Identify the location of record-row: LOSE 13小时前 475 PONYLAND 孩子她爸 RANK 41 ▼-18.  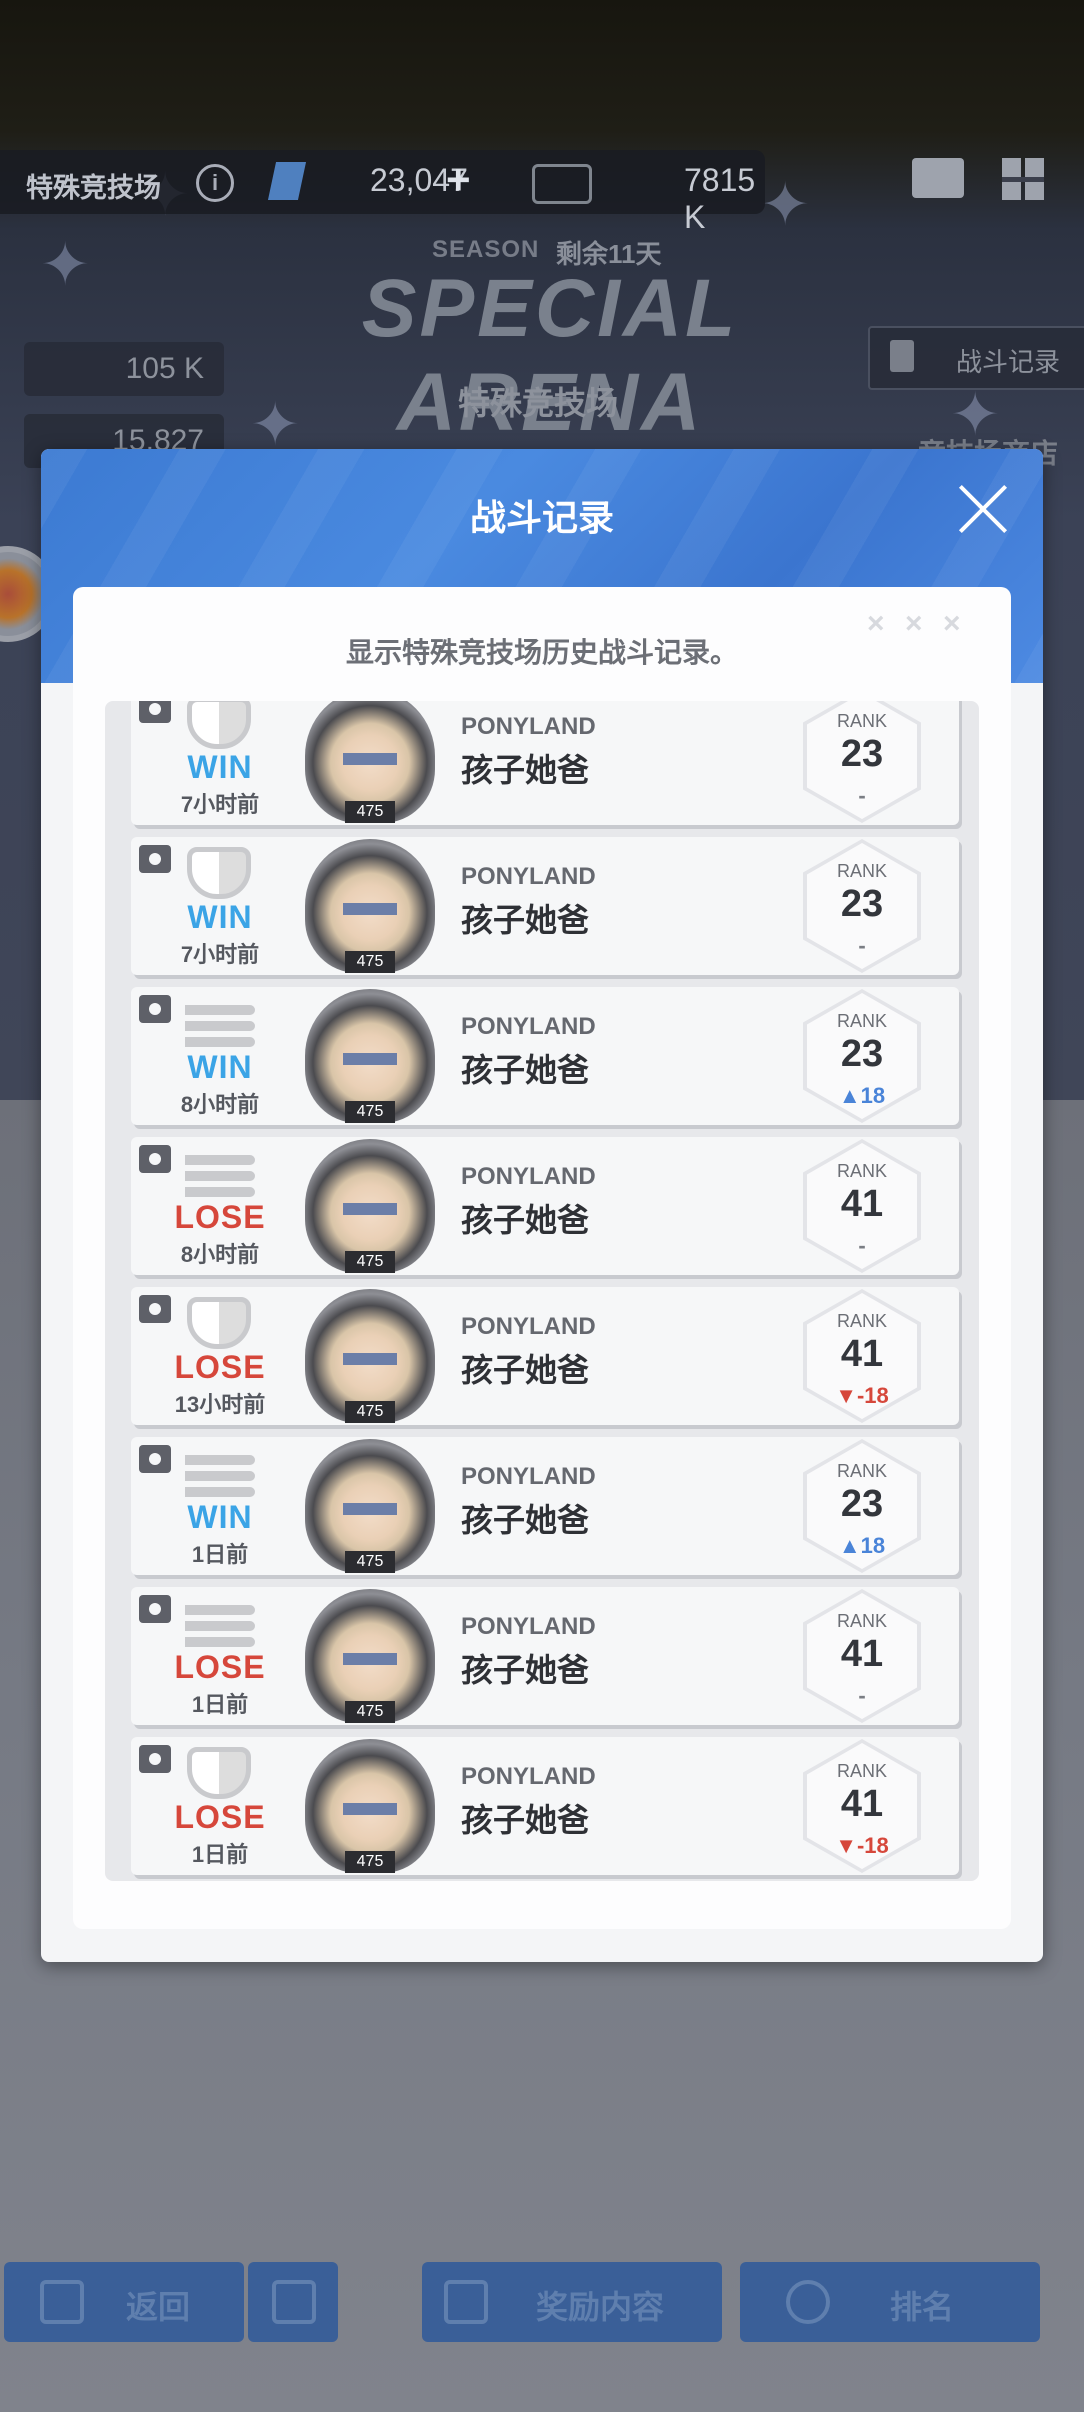
(545, 1356).